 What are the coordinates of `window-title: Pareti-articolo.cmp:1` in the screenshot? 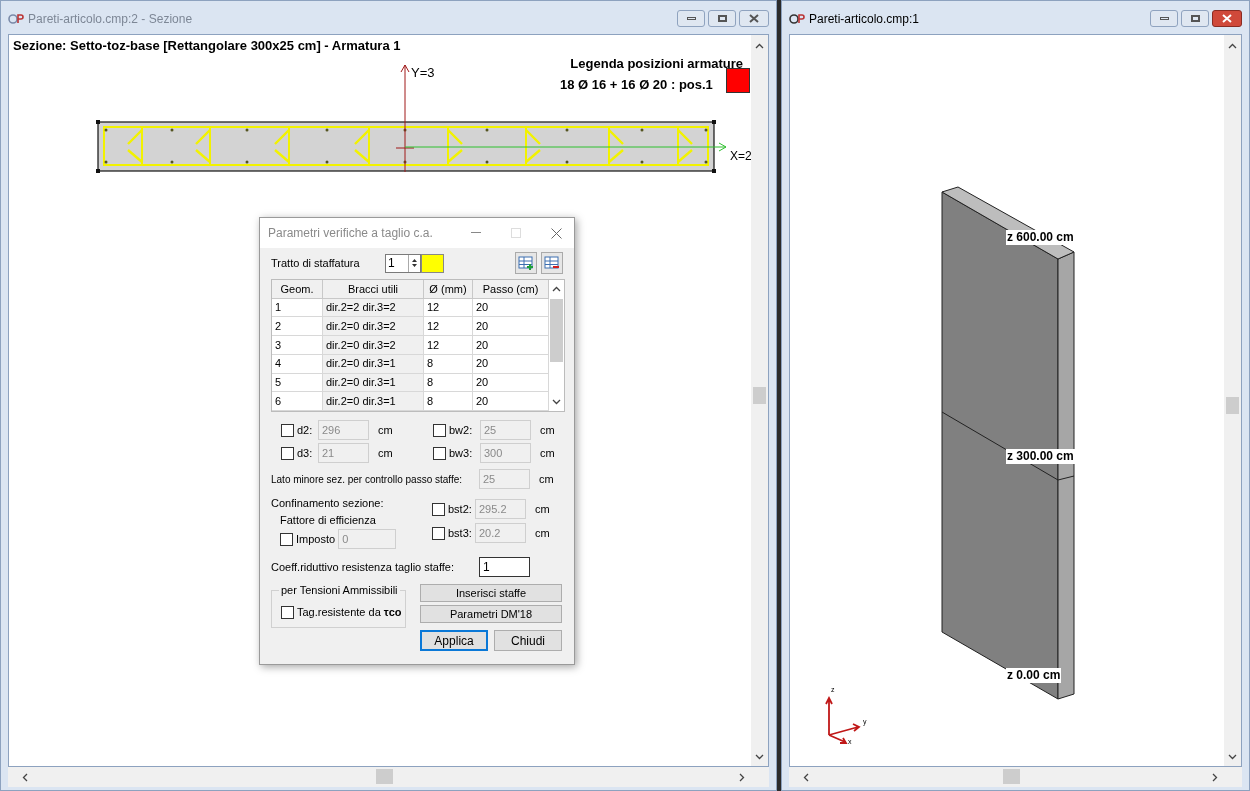 It's located at (864, 19).